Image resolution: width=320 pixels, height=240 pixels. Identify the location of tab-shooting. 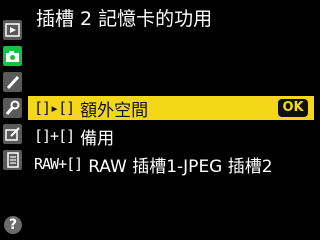
(12, 56).